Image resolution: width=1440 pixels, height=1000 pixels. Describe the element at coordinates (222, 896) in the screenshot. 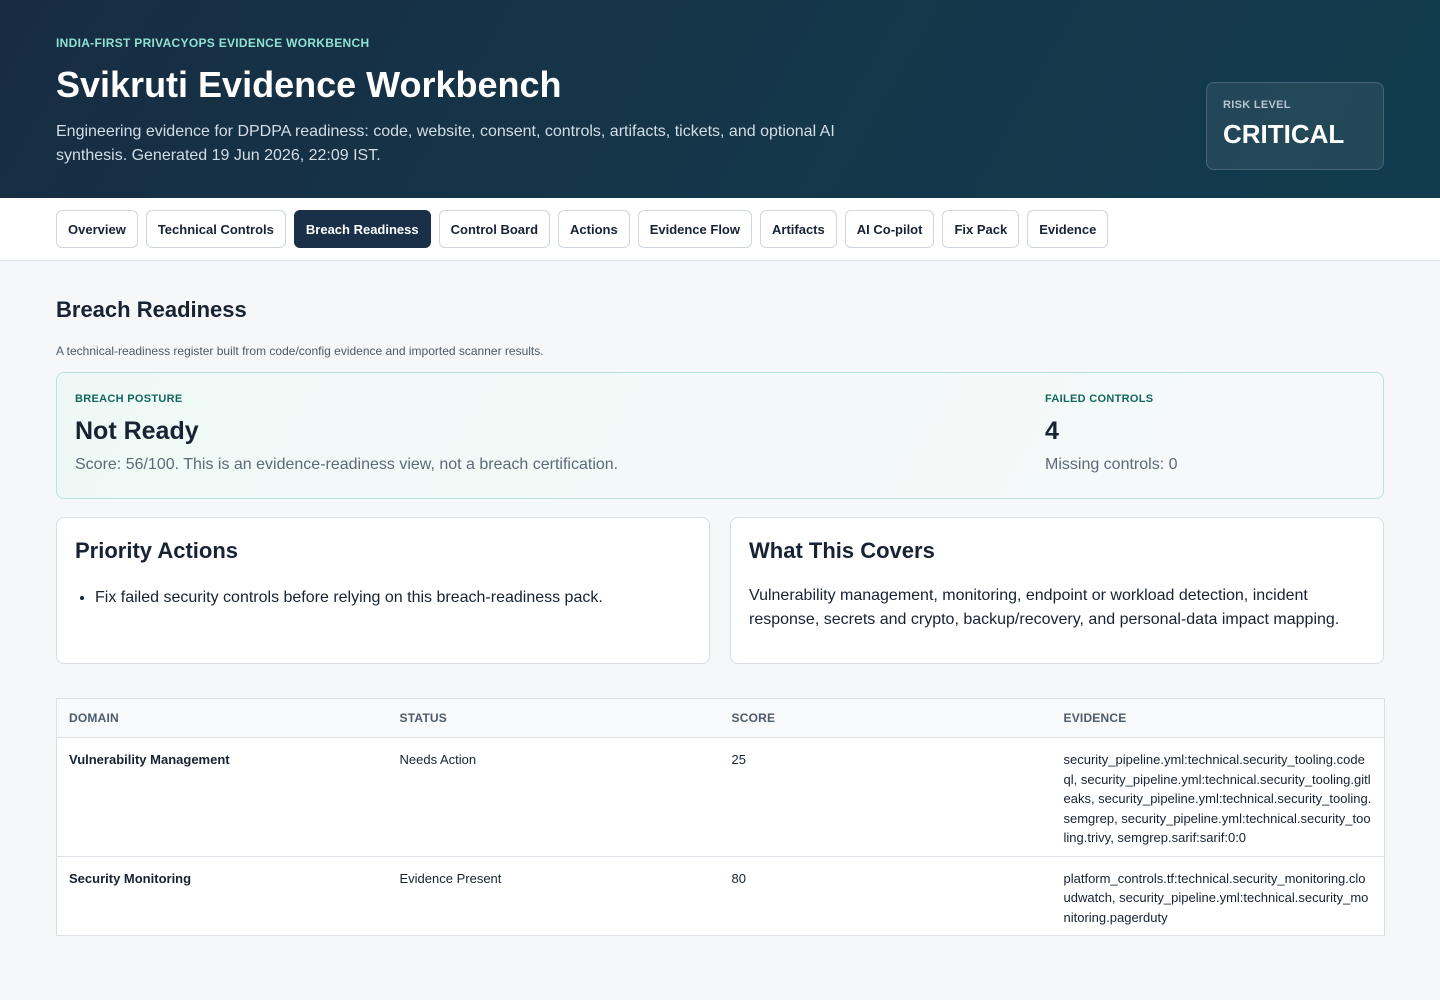

I see `cell-domain: Security Monitoring` at that location.